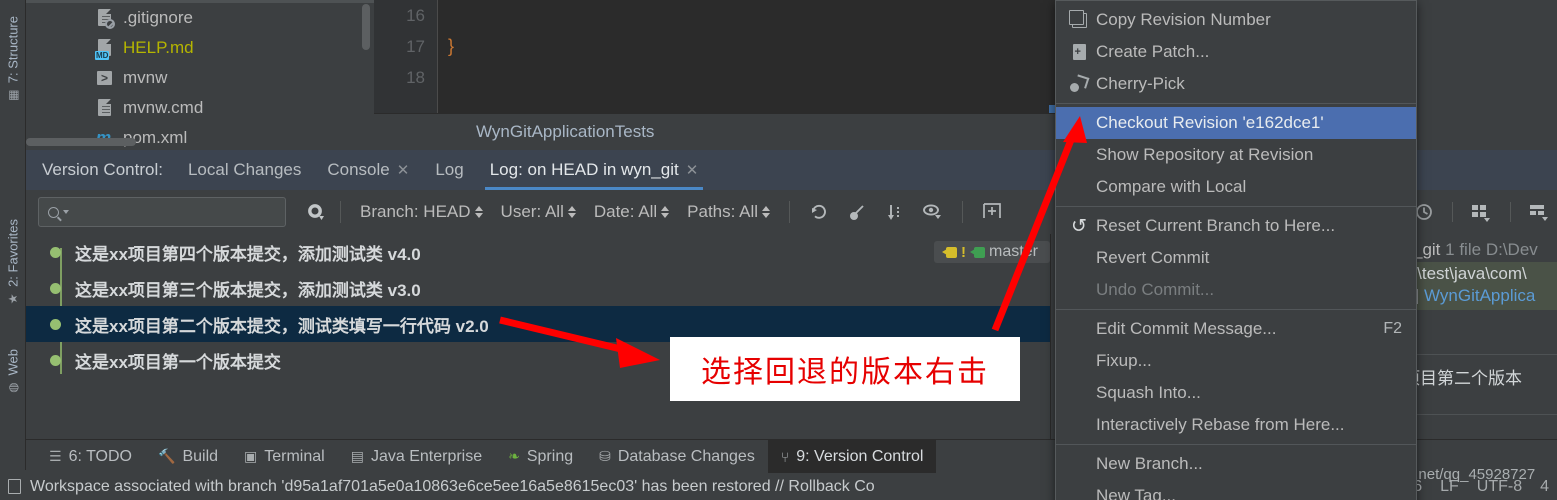 This screenshot has width=1557, height=500. I want to click on sidebar-item-favorites: ★ 2: Favorites, so click(13, 262).